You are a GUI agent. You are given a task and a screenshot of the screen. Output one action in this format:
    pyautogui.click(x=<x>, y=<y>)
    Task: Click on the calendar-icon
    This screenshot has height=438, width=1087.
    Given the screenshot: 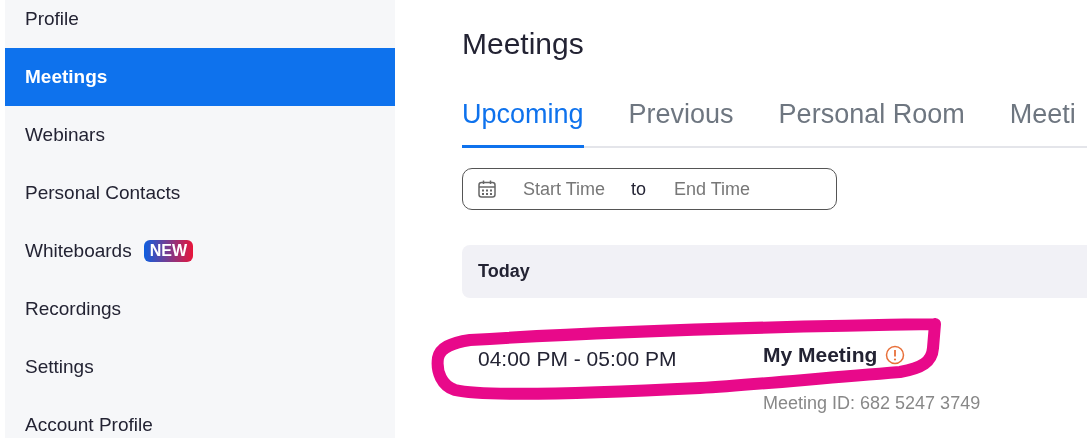 What is the action you would take?
    pyautogui.click(x=487, y=189)
    